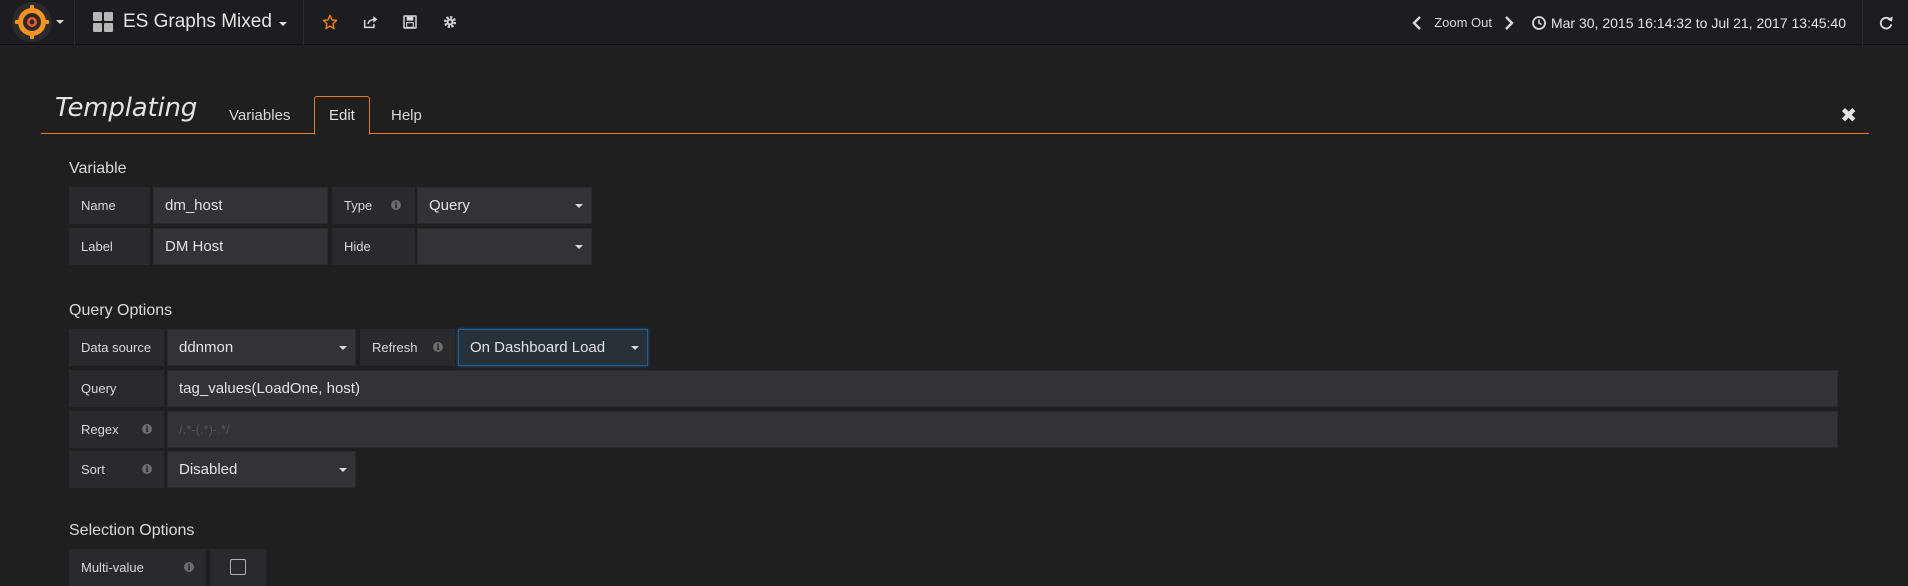 This screenshot has height=586, width=1908. I want to click on dashboard-grid-icon, so click(103, 22).